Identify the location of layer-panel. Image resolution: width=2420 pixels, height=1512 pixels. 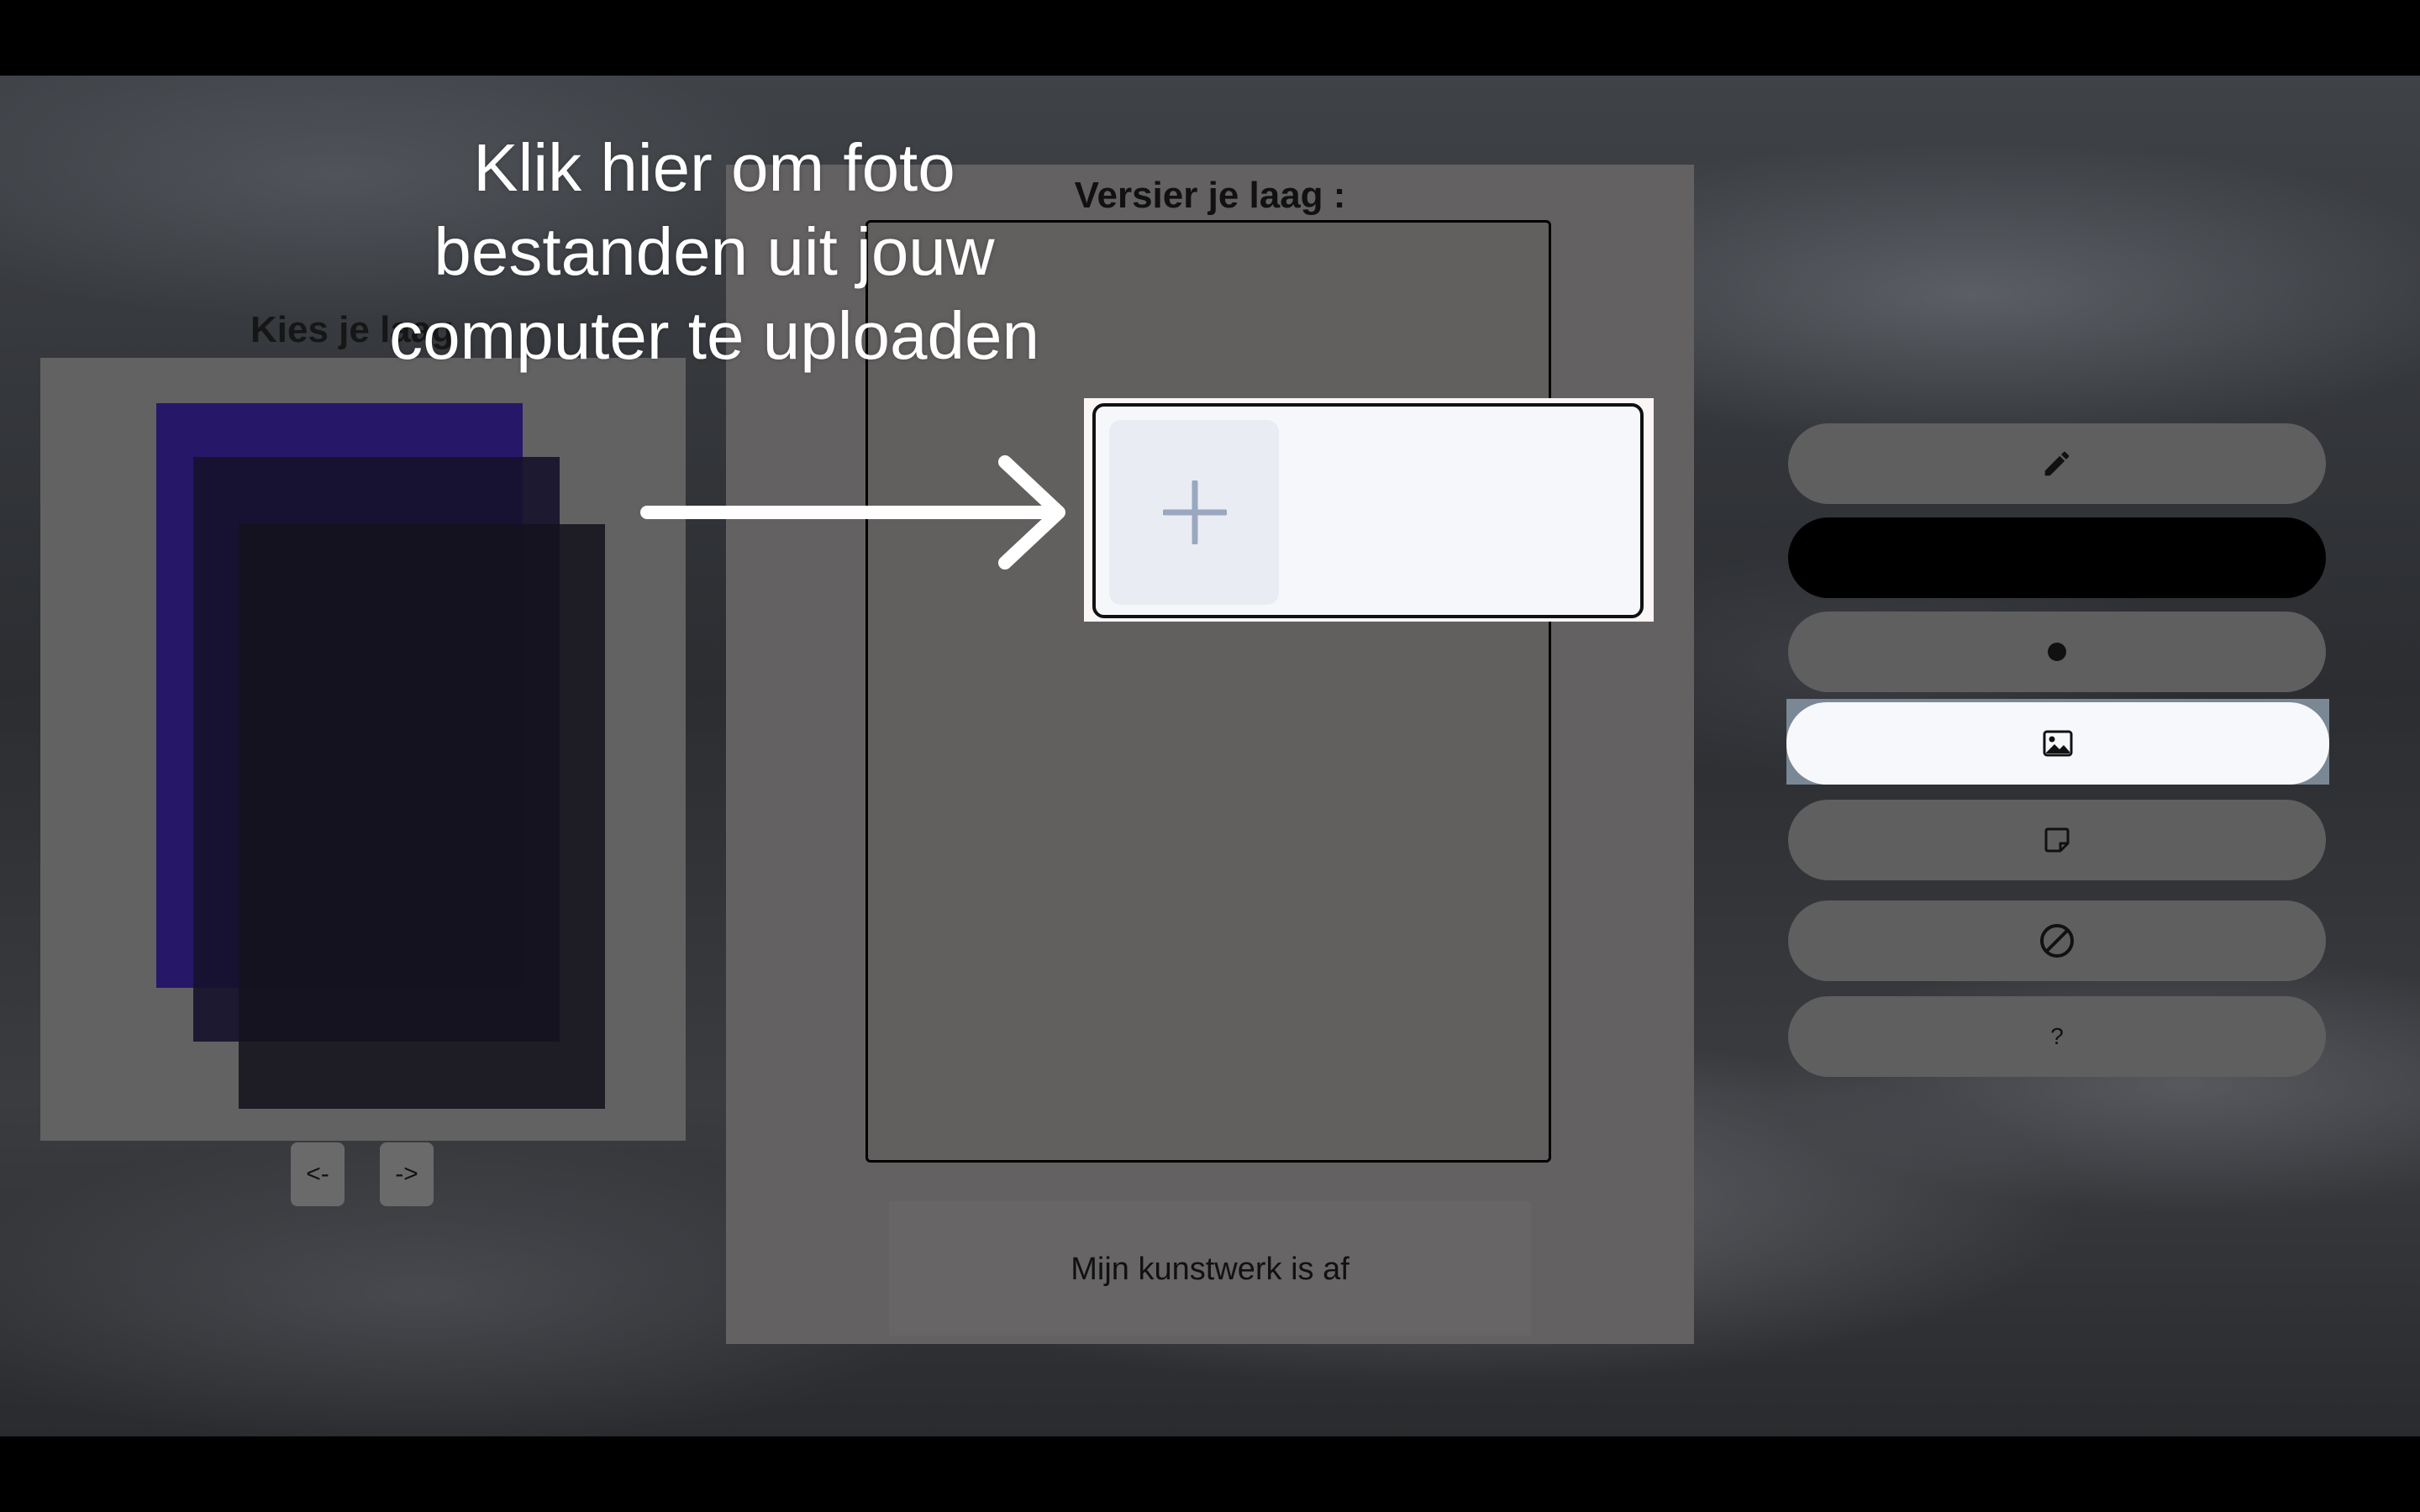
(363, 749).